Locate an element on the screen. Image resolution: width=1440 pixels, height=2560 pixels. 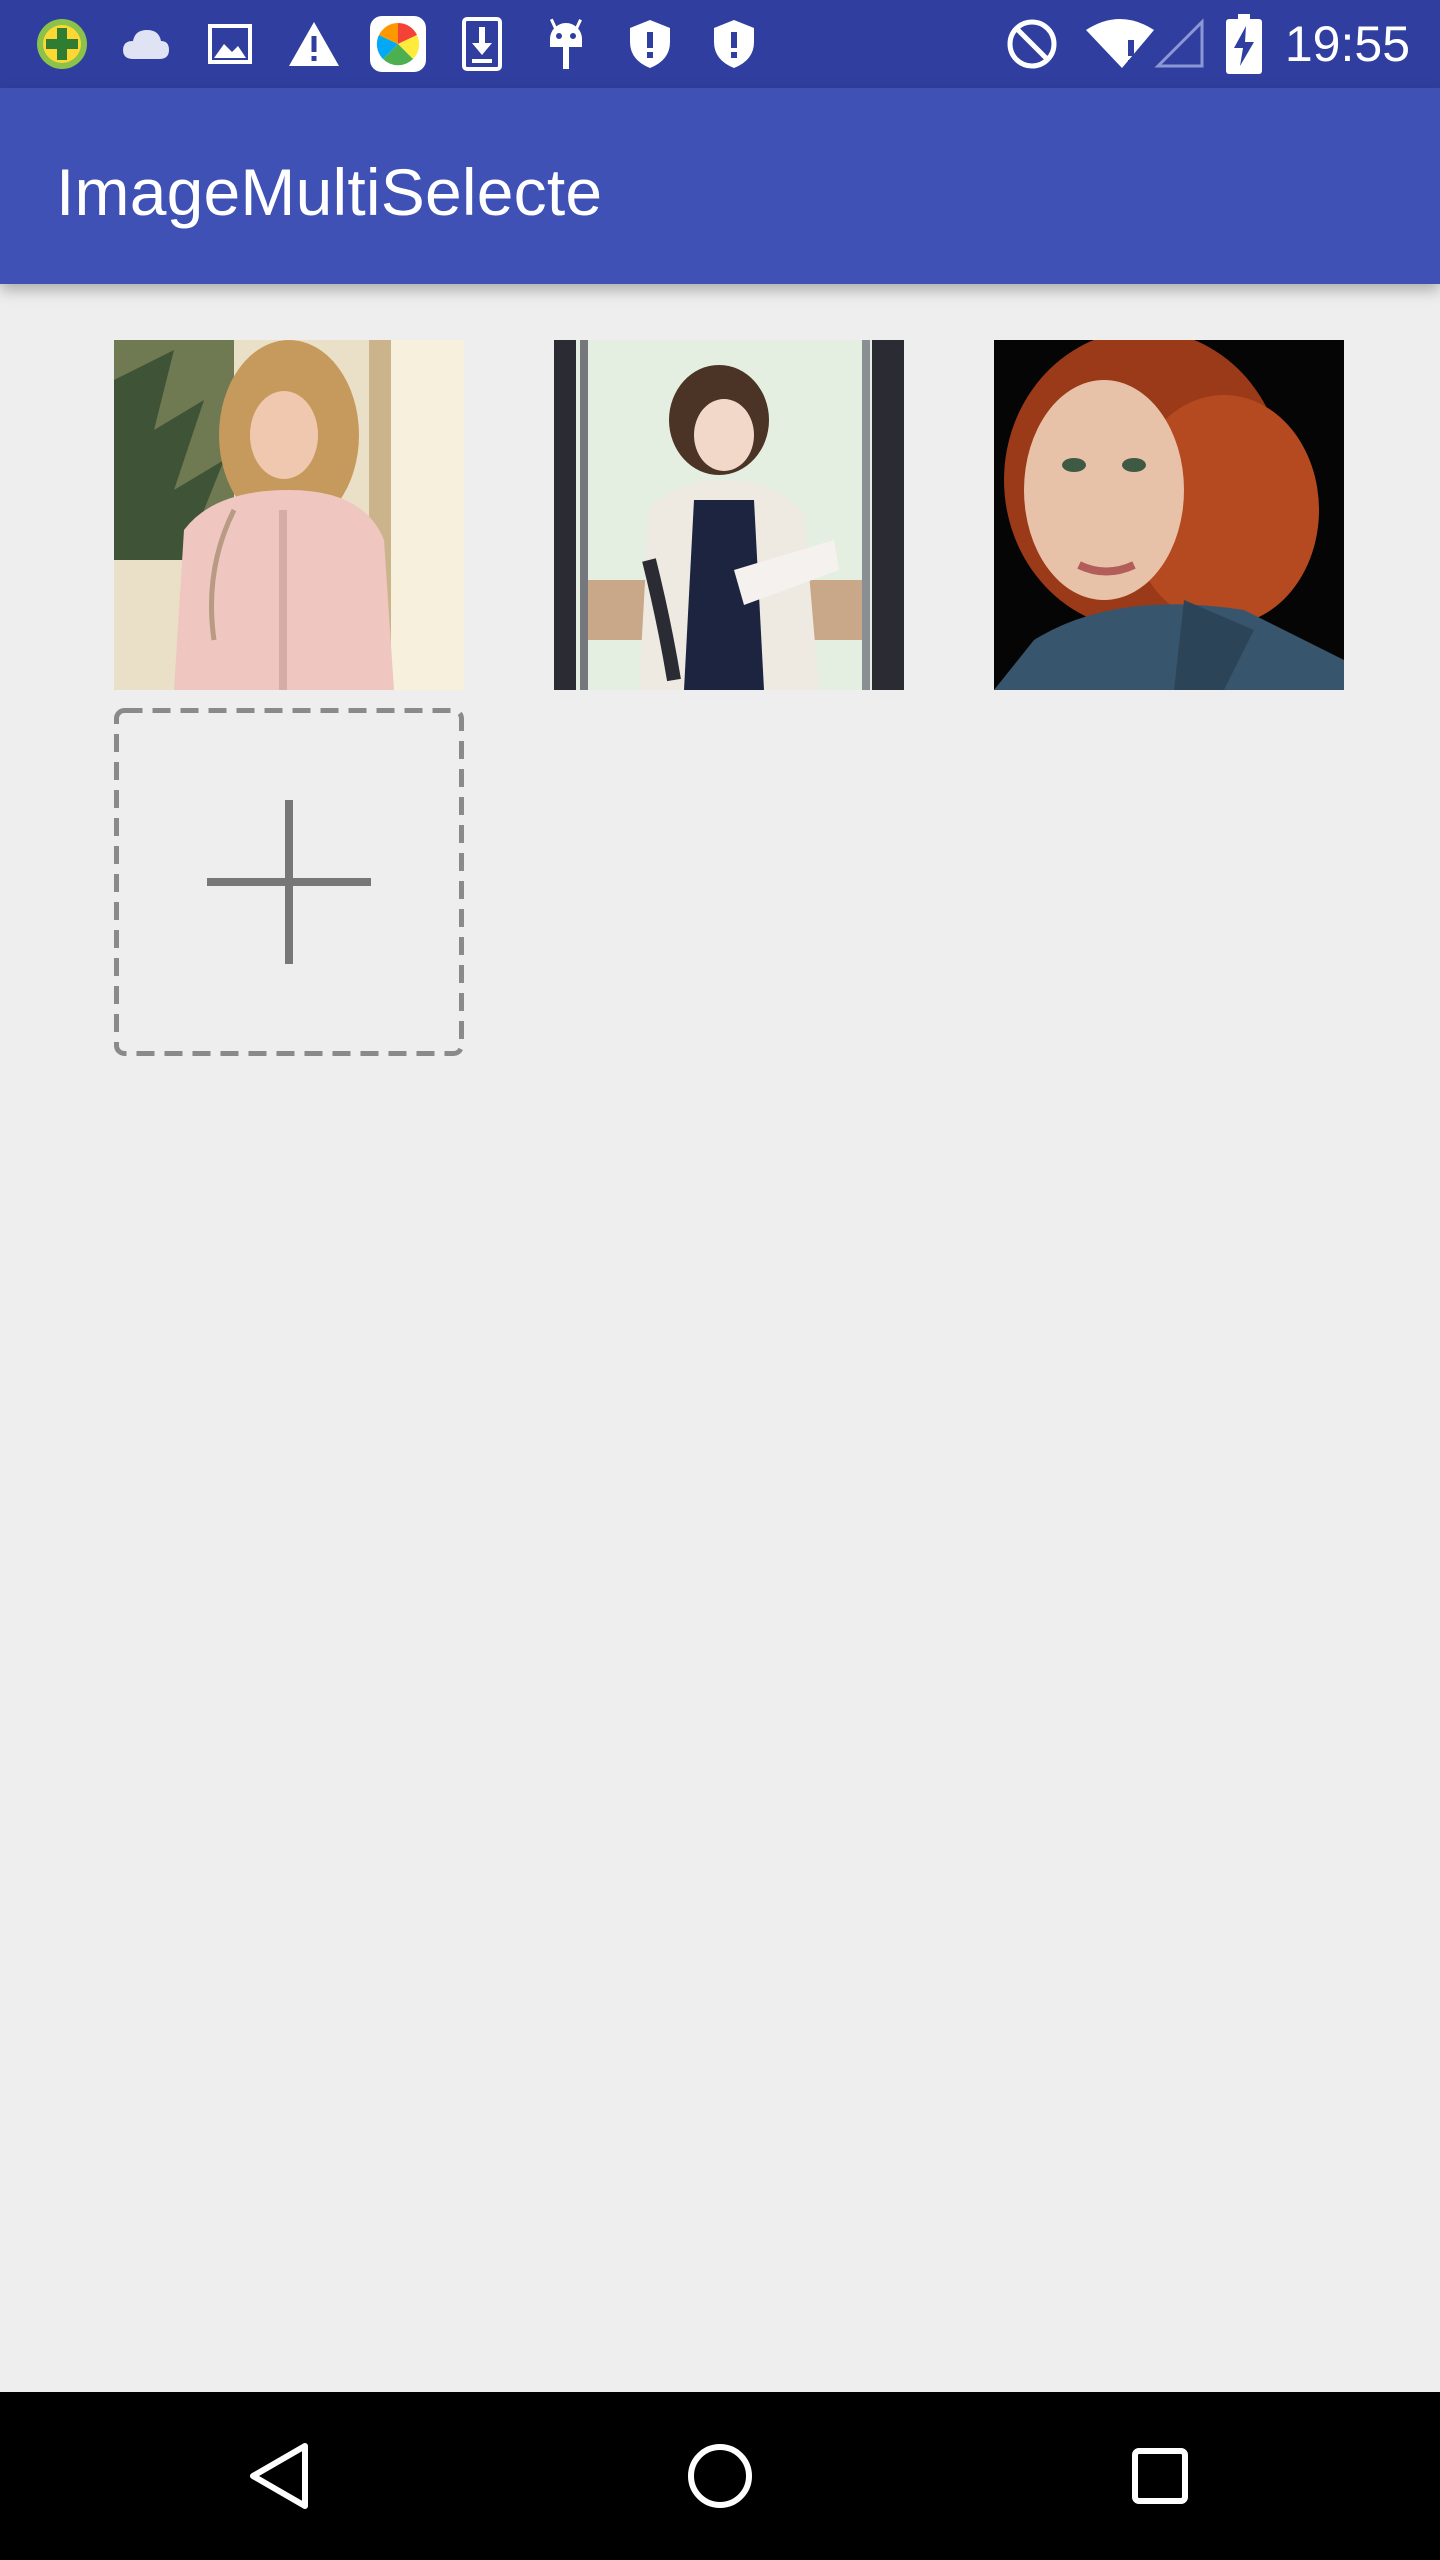
warning-icon is located at coordinates (314, 44).